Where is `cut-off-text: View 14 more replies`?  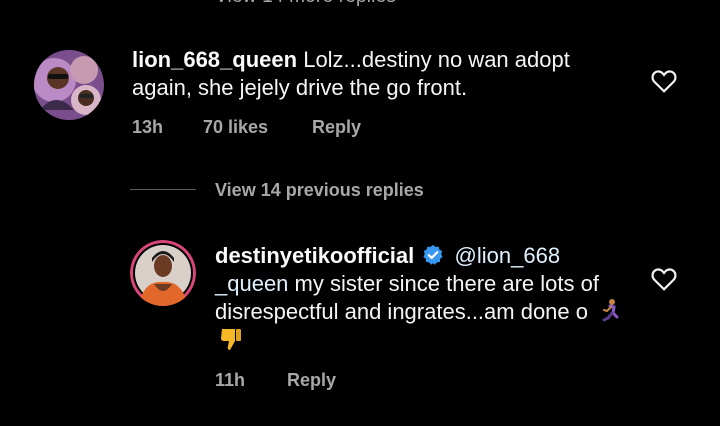 cut-off-text: View 14 more replies is located at coordinates (305, 4).